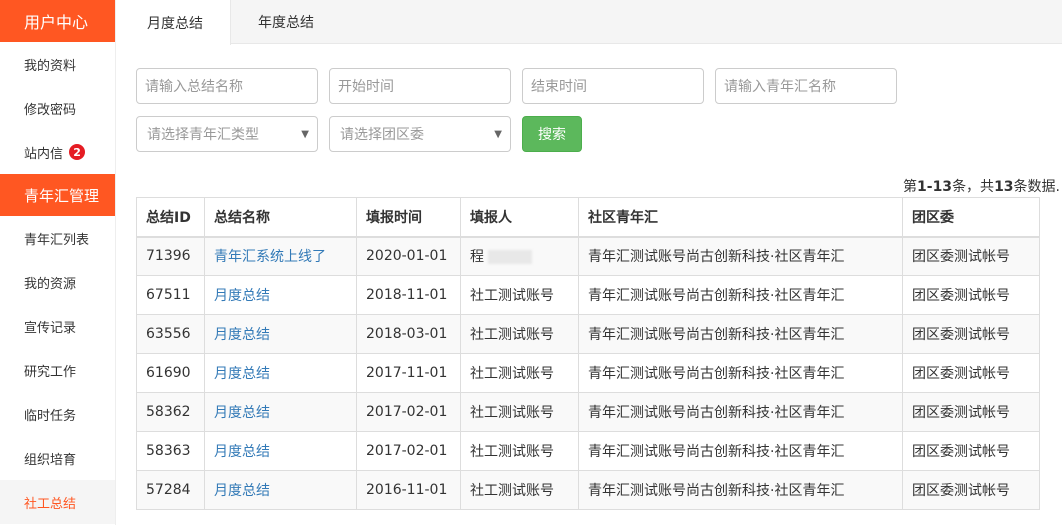 This screenshot has height=525, width=1062. What do you see at coordinates (613, 86) in the screenshot?
I see `end-date-input: 结束时间` at bounding box center [613, 86].